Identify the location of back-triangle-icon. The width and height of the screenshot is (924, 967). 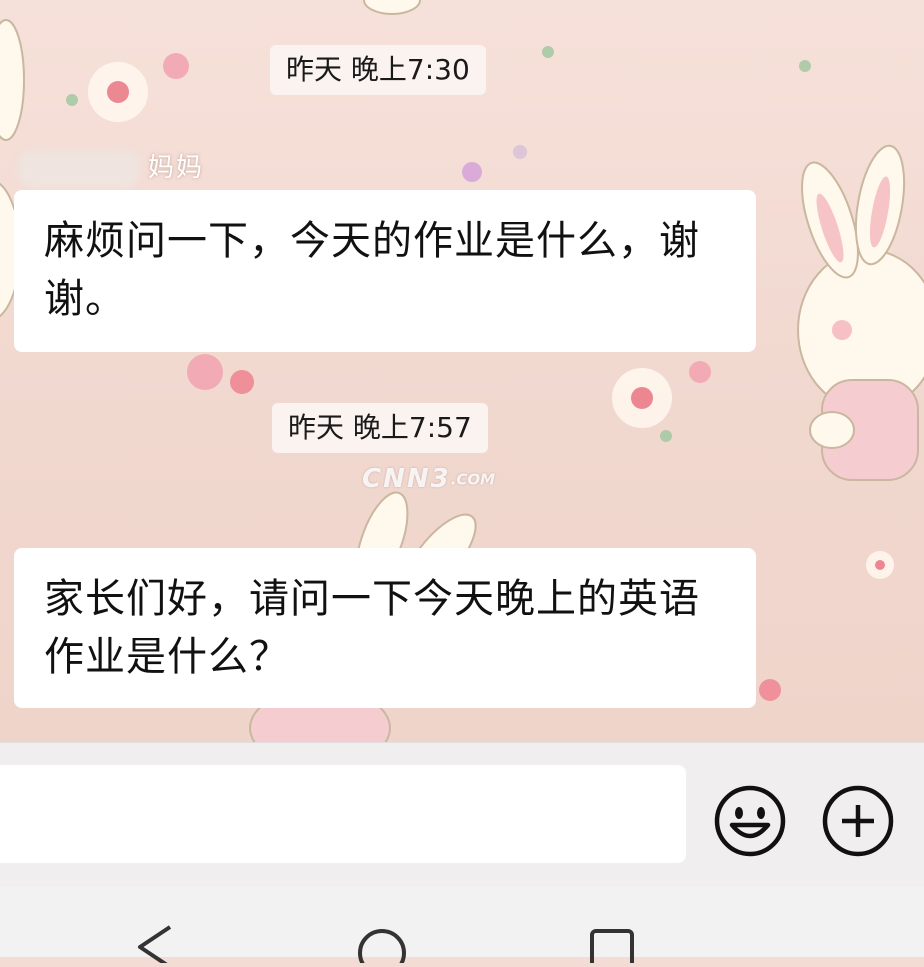
(155, 946).